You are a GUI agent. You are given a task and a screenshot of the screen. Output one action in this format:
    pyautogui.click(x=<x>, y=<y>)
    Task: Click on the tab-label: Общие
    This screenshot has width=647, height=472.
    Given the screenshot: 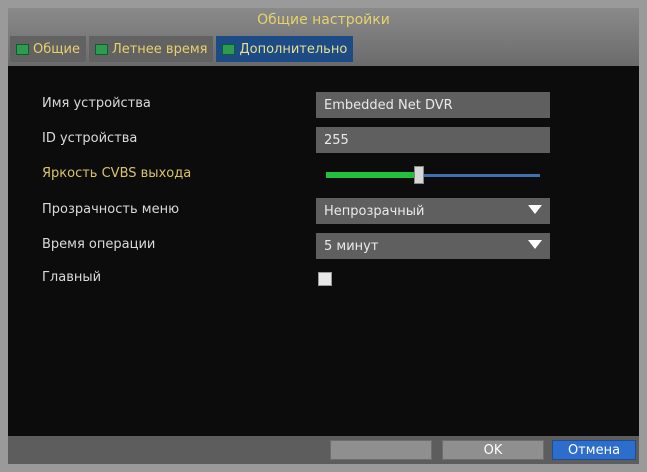 What is the action you would take?
    pyautogui.click(x=56, y=49)
    